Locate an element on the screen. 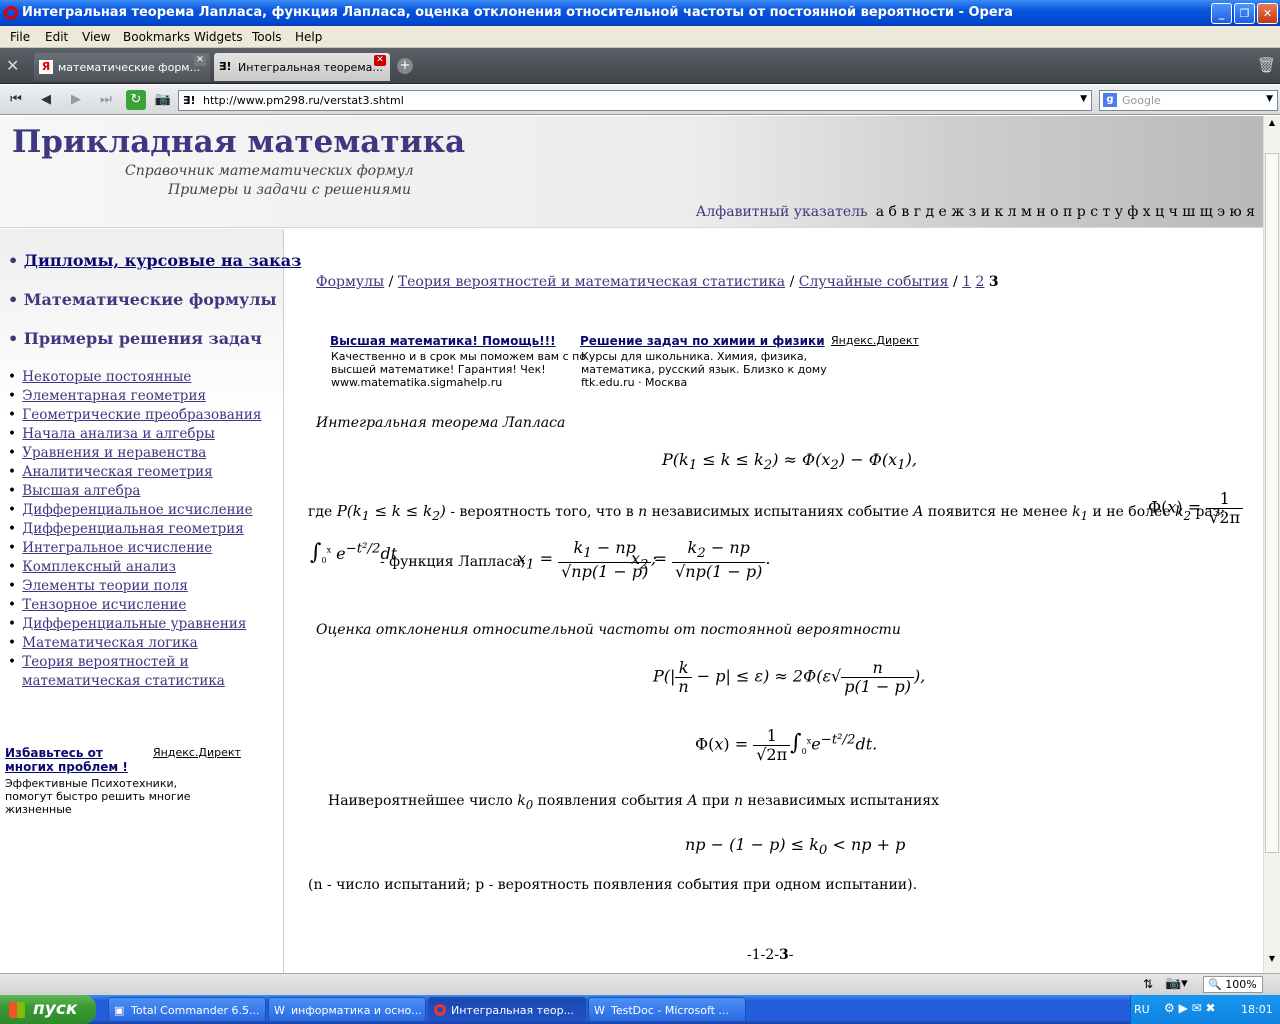 Image resolution: width=1280 pixels, height=1024 pixels. url-text: http://www.pm298.ru/verstat3.shtml is located at coordinates (303, 100).